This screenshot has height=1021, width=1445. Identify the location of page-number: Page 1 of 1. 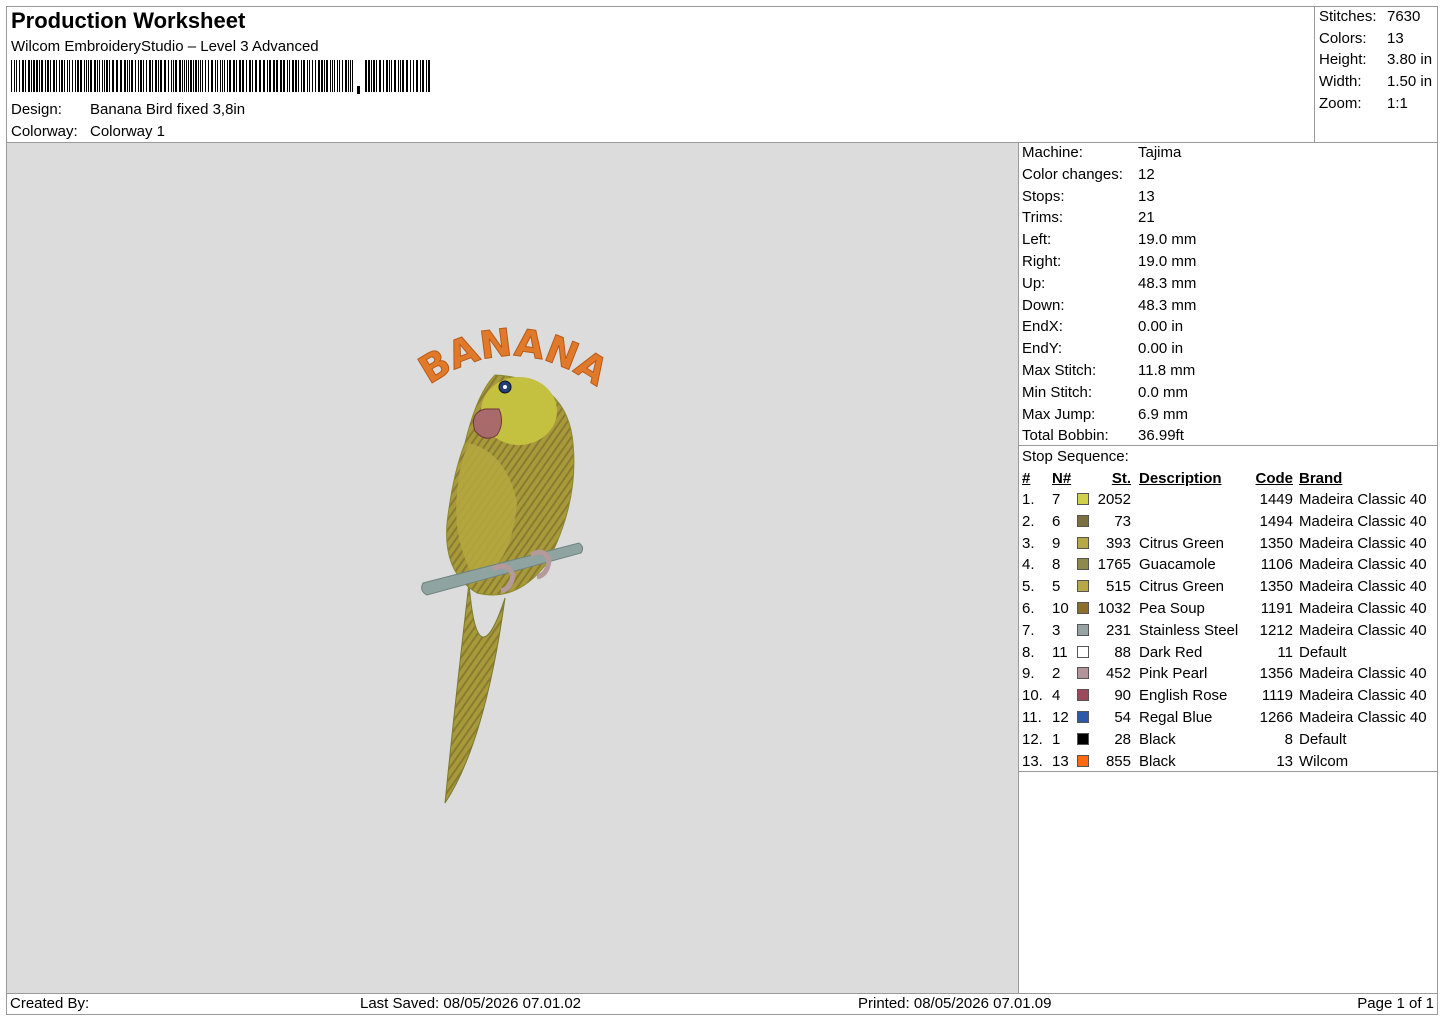
(1395, 1003).